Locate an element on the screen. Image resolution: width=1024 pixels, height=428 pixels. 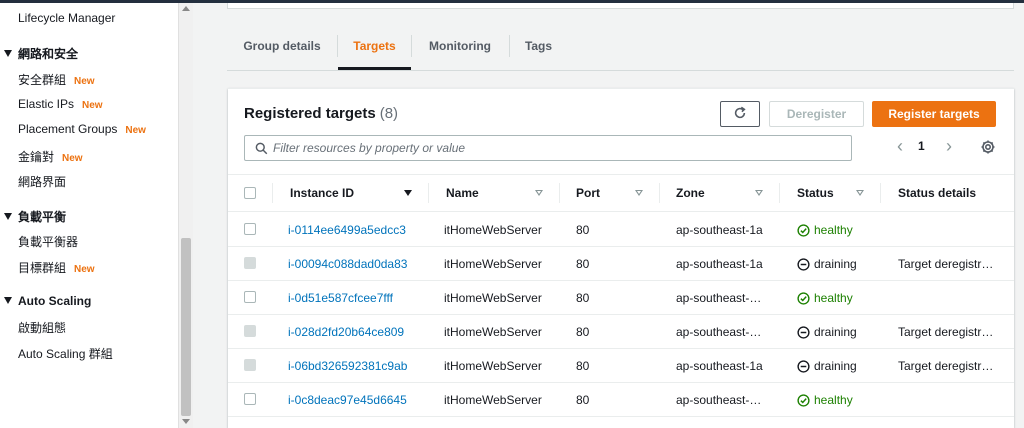
tab-tags: Tags is located at coordinates (538, 49).